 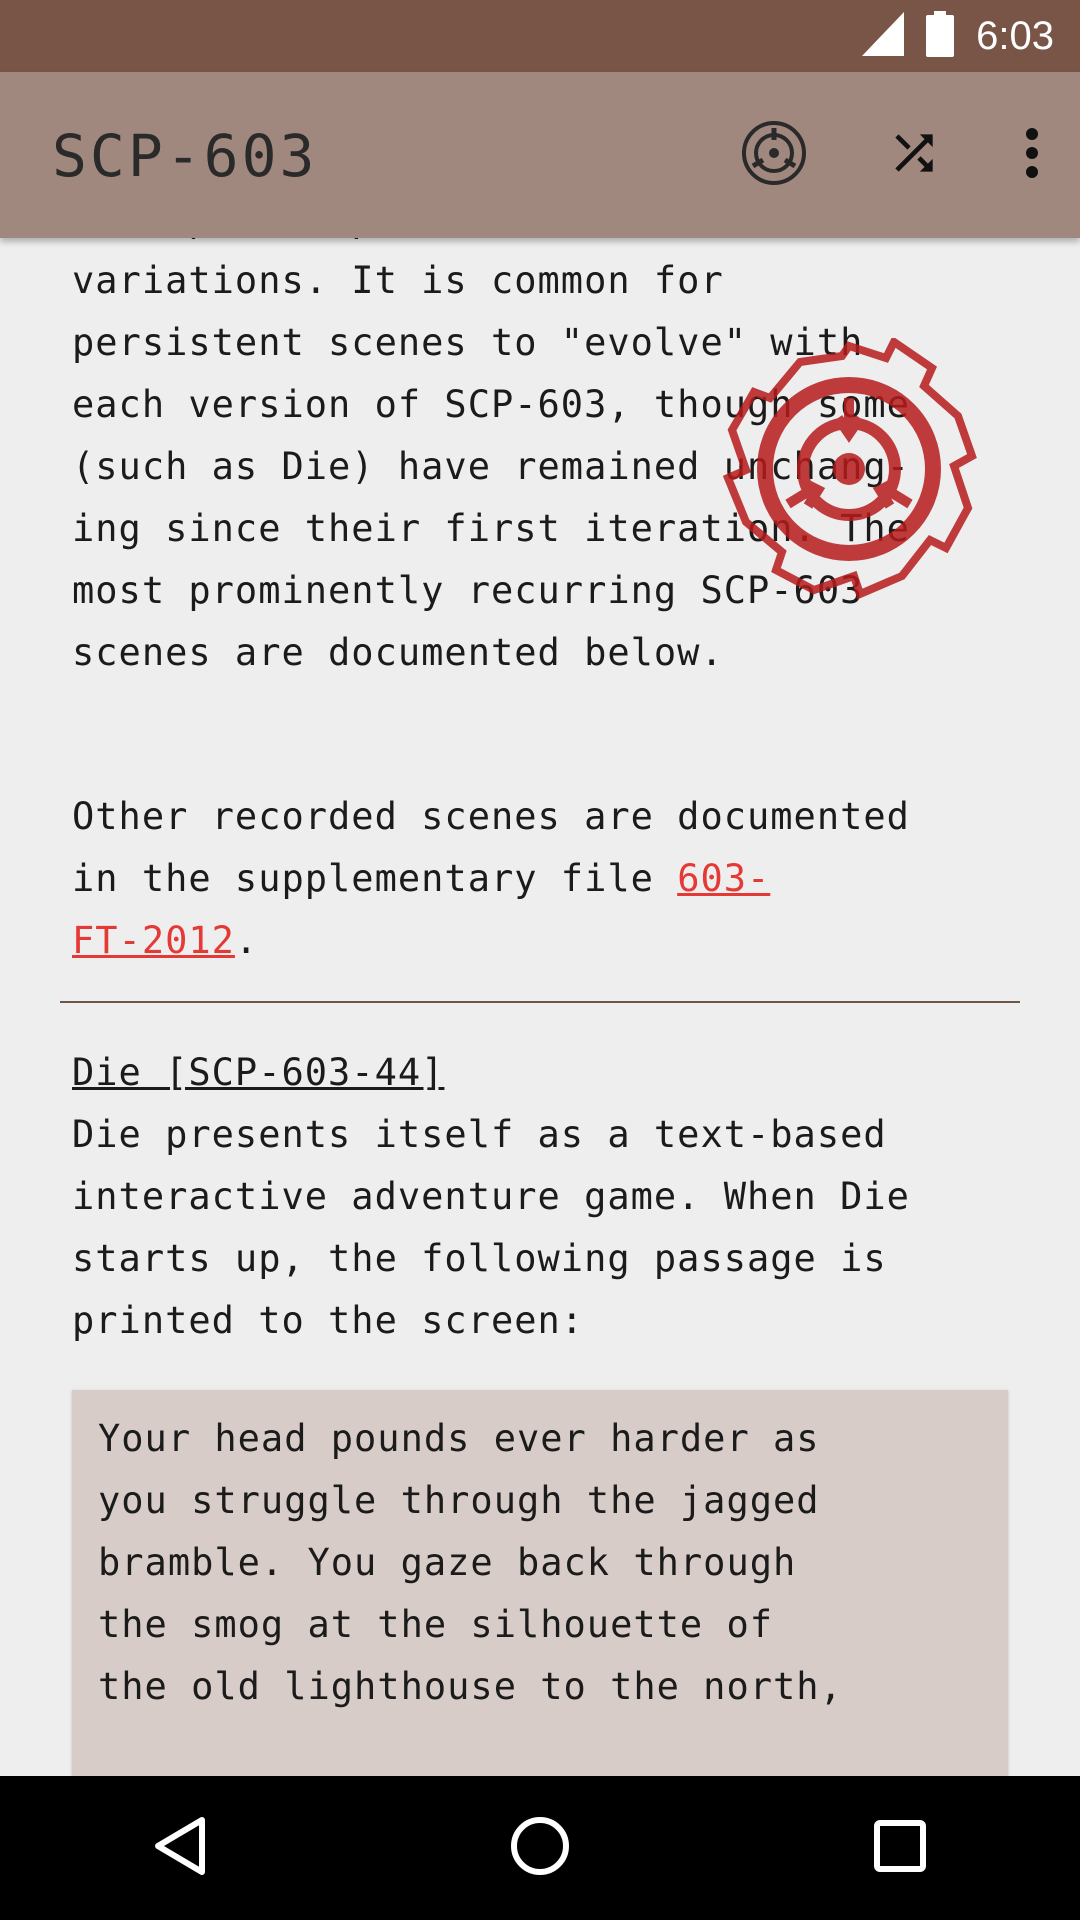 What do you see at coordinates (540, 155) in the screenshot?
I see `app-bar: SCP-603` at bounding box center [540, 155].